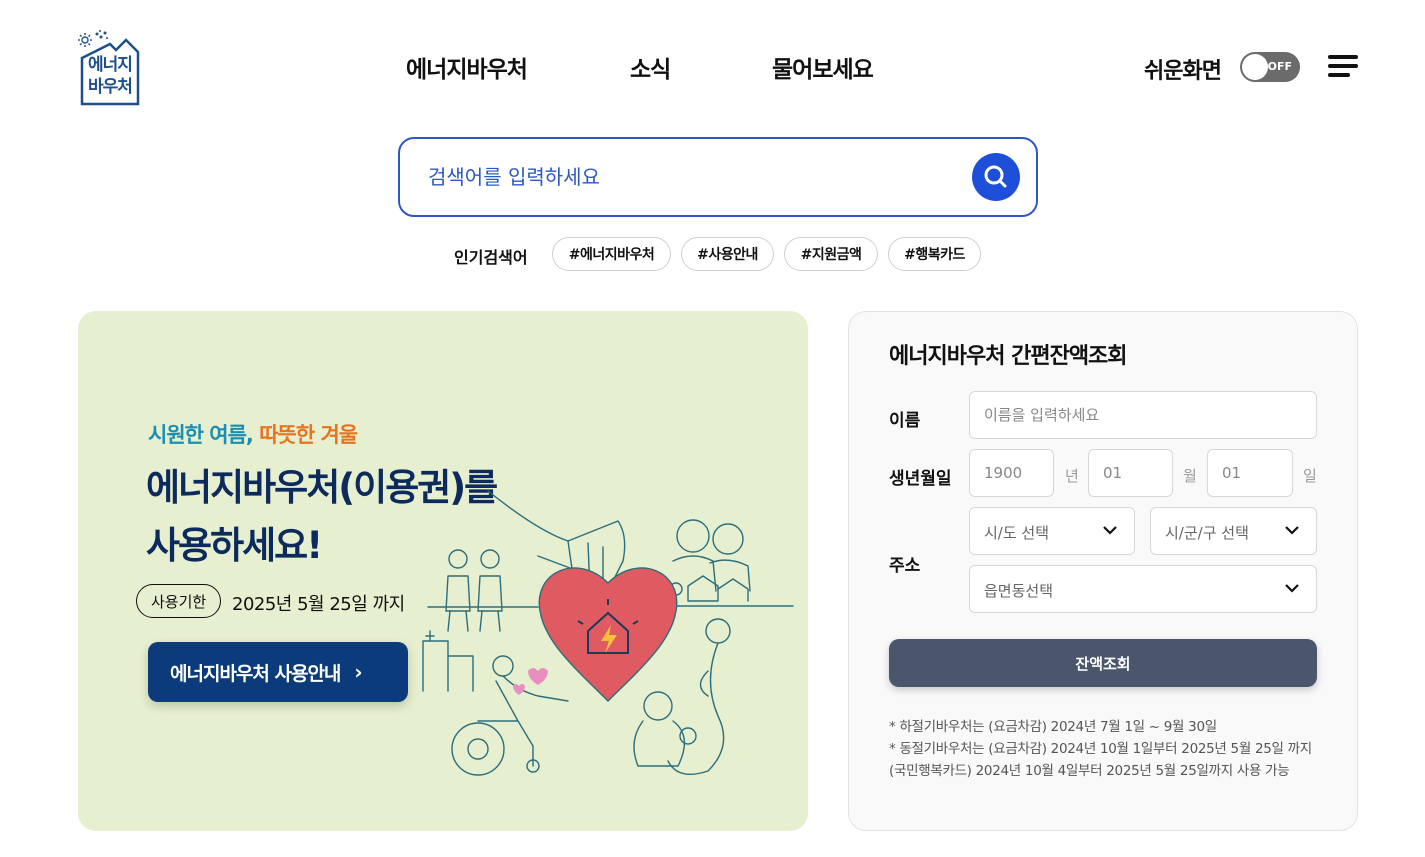  I want to click on popular-tag: #에너지바우처, so click(611, 254).